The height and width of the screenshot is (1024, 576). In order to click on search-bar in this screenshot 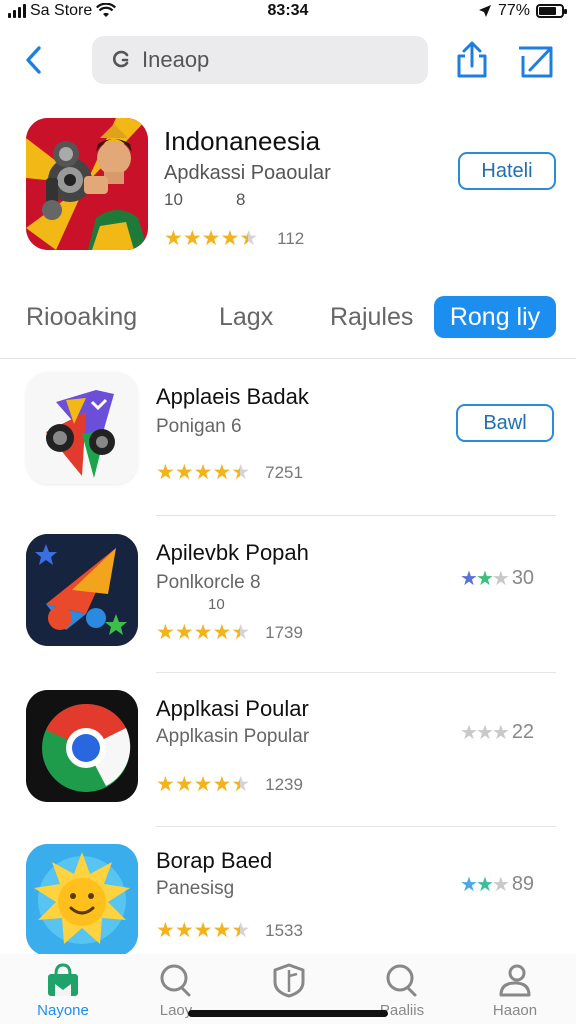, I will do `click(260, 60)`.